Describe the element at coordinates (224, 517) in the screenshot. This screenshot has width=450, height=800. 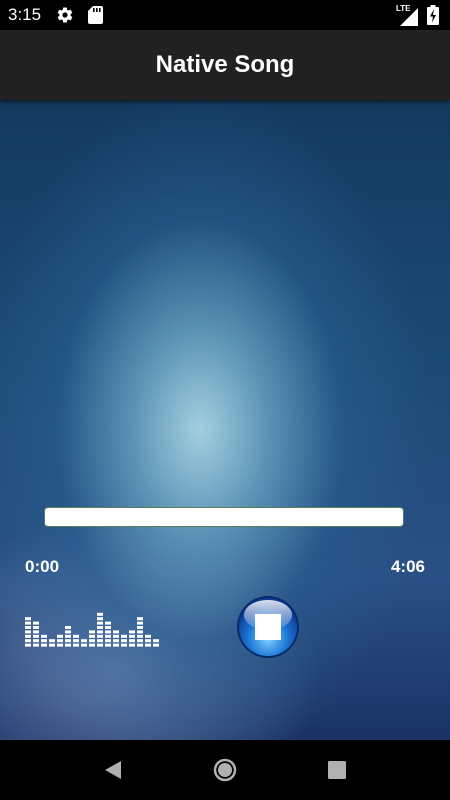
I see `progress-bar` at that location.